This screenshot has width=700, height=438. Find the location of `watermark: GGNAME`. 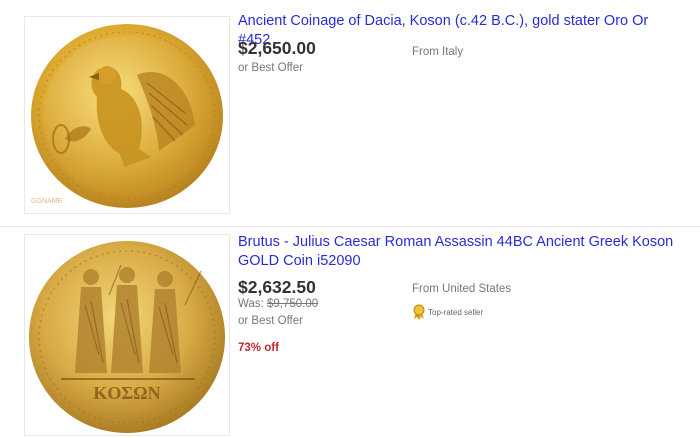

watermark: GGNAME is located at coordinates (46, 201).